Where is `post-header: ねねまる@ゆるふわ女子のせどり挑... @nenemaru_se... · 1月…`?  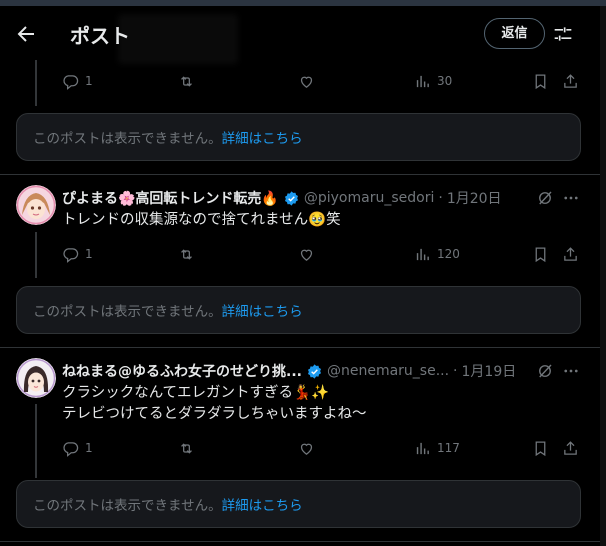
post-header: ねねまる@ゆるふわ女子のせどり挑... @nenemaru_se... · 1月… is located at coordinates (322, 371).